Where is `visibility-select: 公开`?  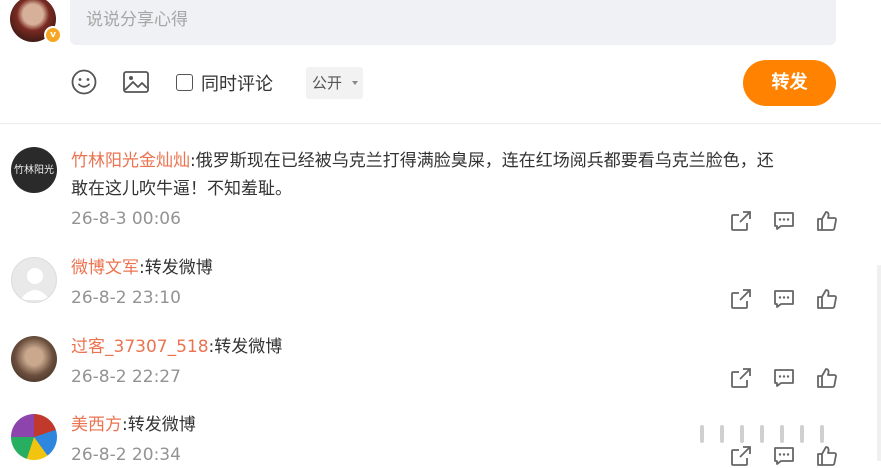 visibility-select: 公开 is located at coordinates (334, 83).